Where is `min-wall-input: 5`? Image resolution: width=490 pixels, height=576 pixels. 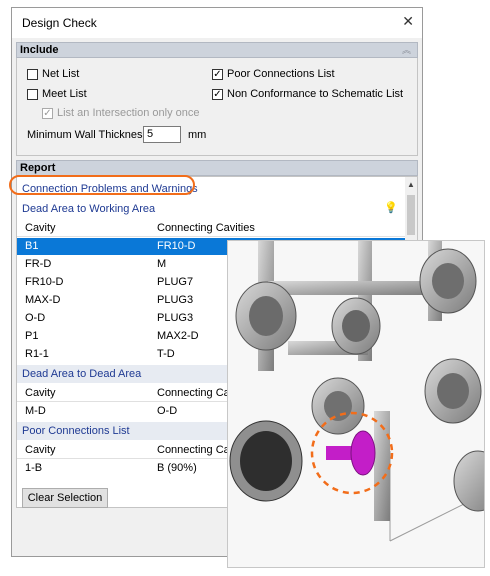
min-wall-input: 5 is located at coordinates (162, 134).